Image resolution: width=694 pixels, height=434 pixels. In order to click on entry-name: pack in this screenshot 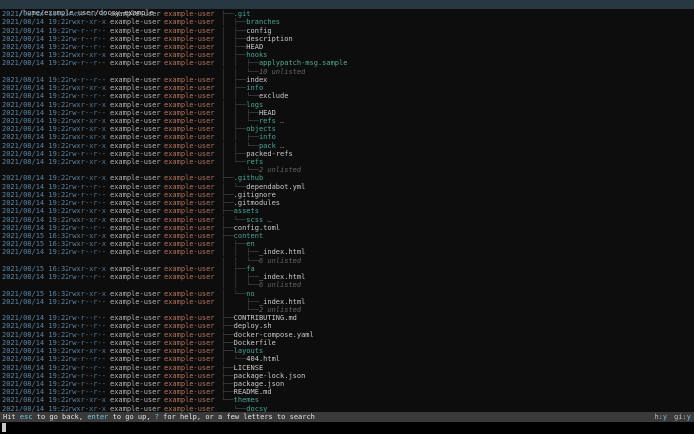, I will do `click(267, 145)`.